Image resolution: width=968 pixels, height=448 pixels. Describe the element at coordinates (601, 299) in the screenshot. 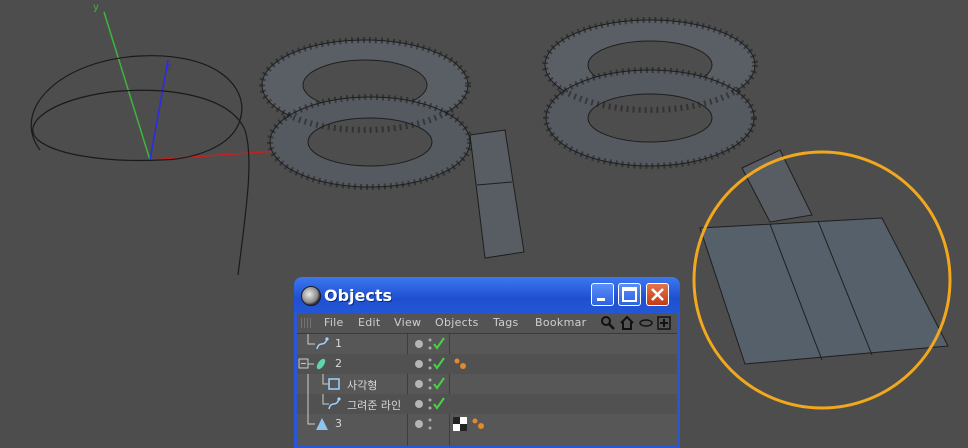

I see `minimize-icon` at that location.